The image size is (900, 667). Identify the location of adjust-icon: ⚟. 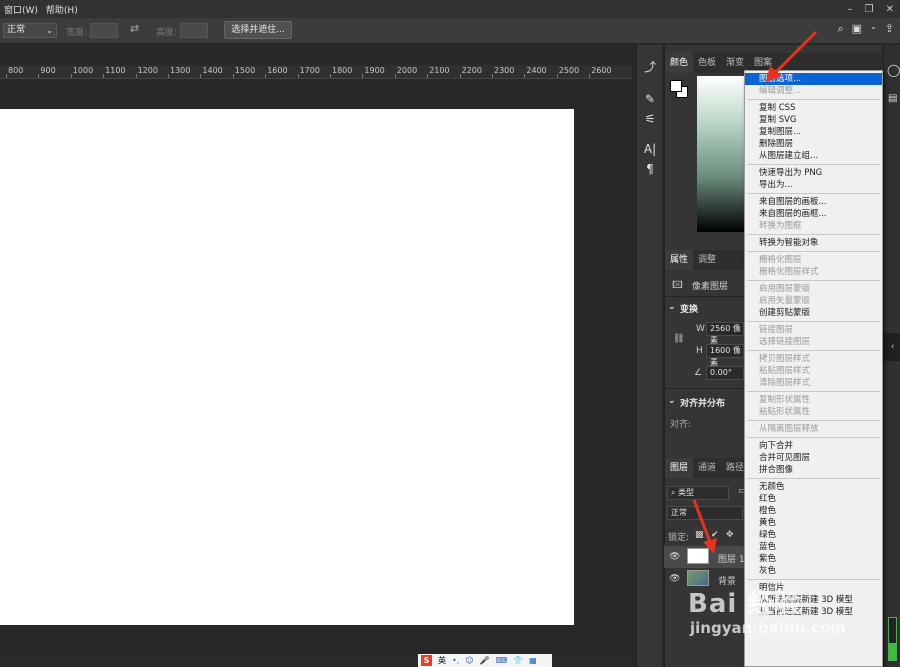
(650, 119).